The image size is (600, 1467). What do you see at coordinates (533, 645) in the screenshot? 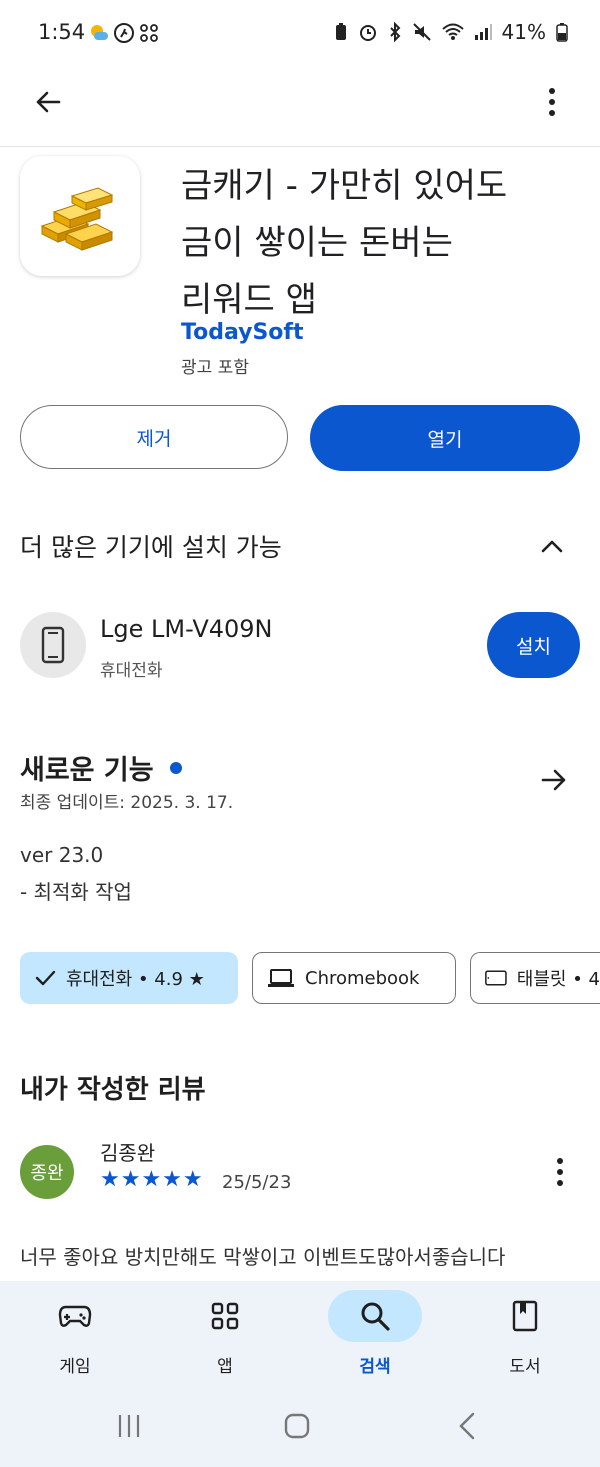
I see `install-button: 설치` at bounding box center [533, 645].